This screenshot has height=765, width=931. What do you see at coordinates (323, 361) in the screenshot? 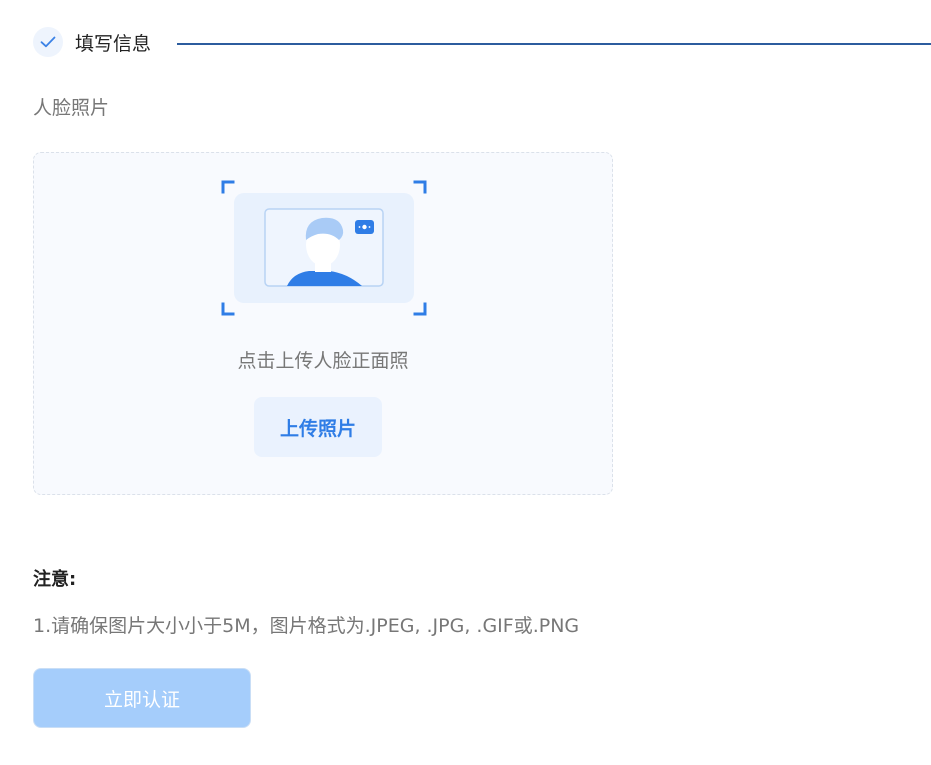
I see `upload-hint: 点击上传人脸正面照` at bounding box center [323, 361].